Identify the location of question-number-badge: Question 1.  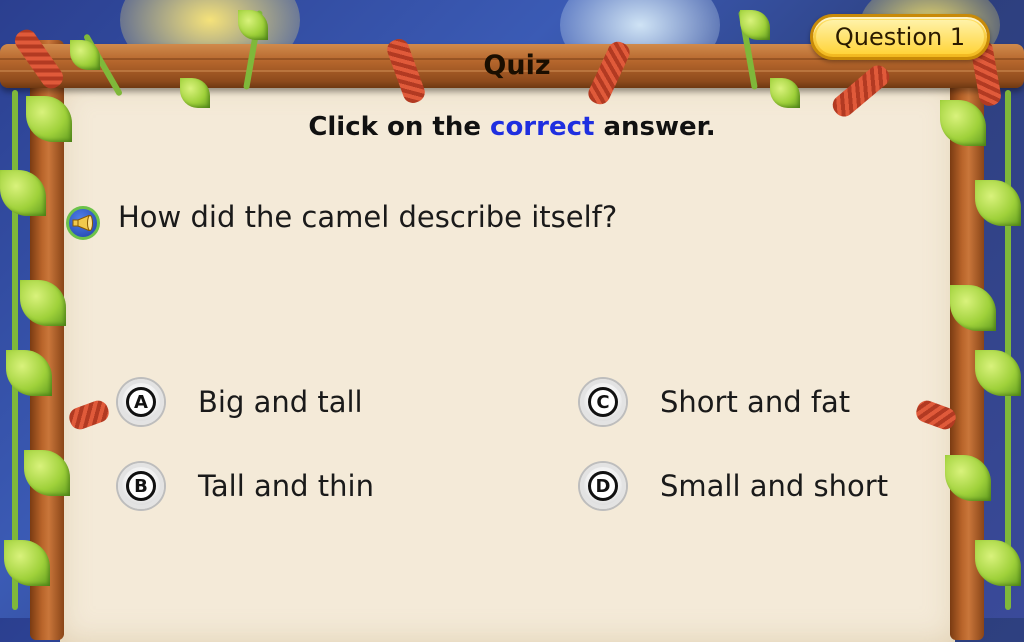
(900, 37).